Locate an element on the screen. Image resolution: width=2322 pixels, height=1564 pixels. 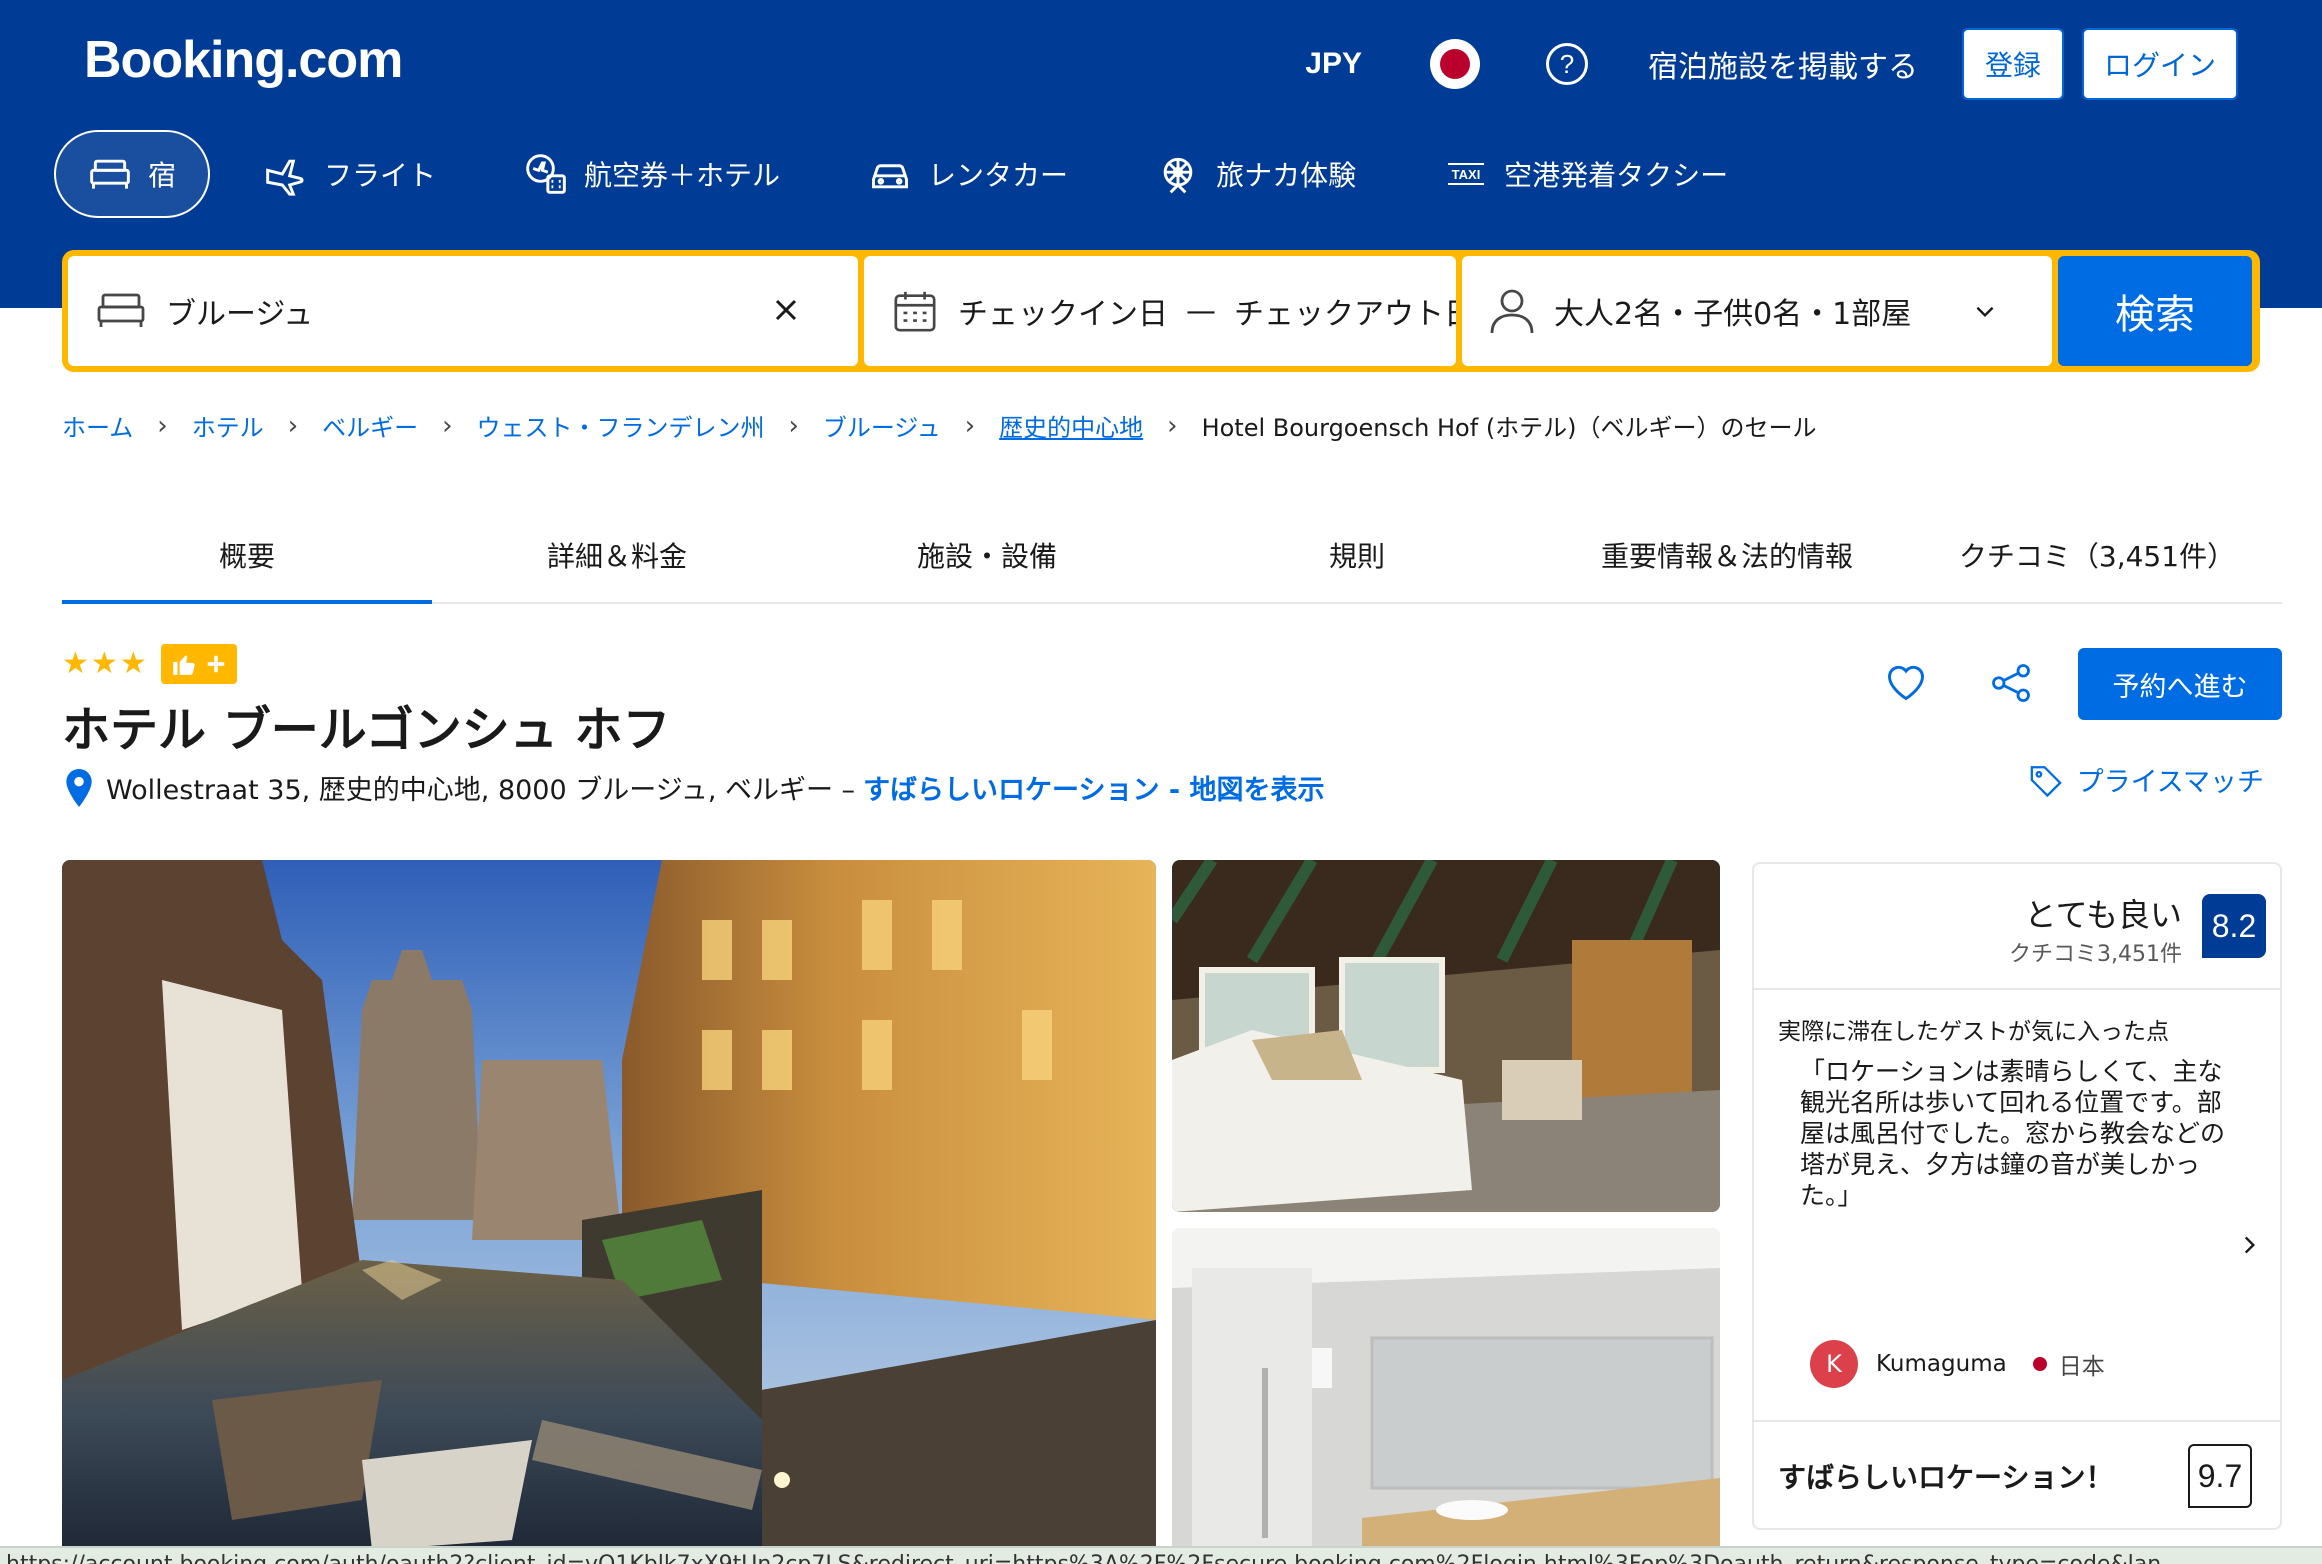
plane-icon is located at coordinates (285, 177).